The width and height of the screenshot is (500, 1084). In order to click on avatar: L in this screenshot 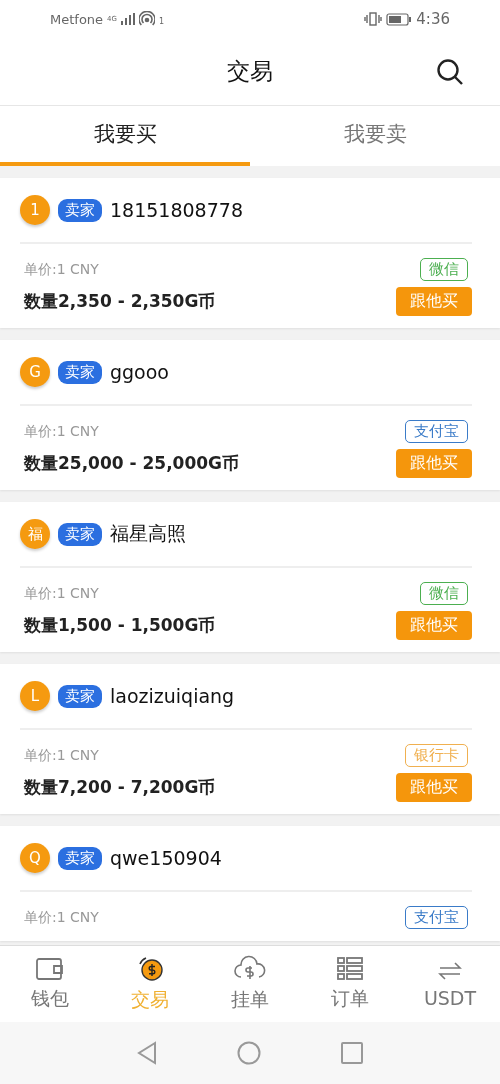, I will do `click(35, 696)`.